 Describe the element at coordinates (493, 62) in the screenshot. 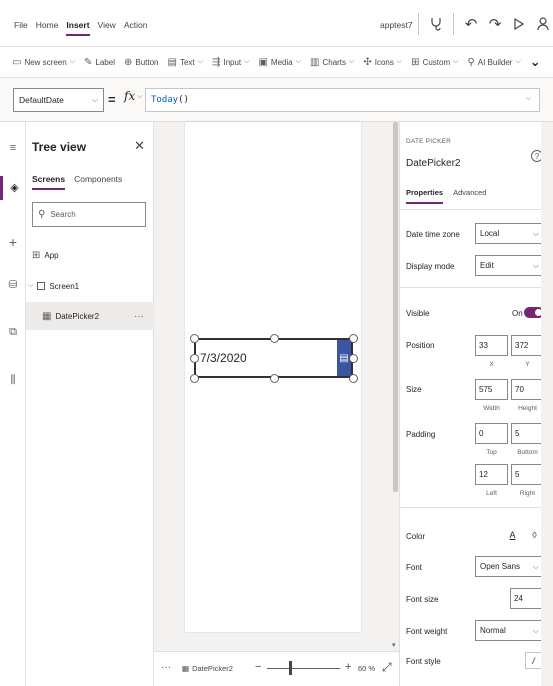

I see `ai-builder-button: ⚲ AI Builder ⌵` at that location.